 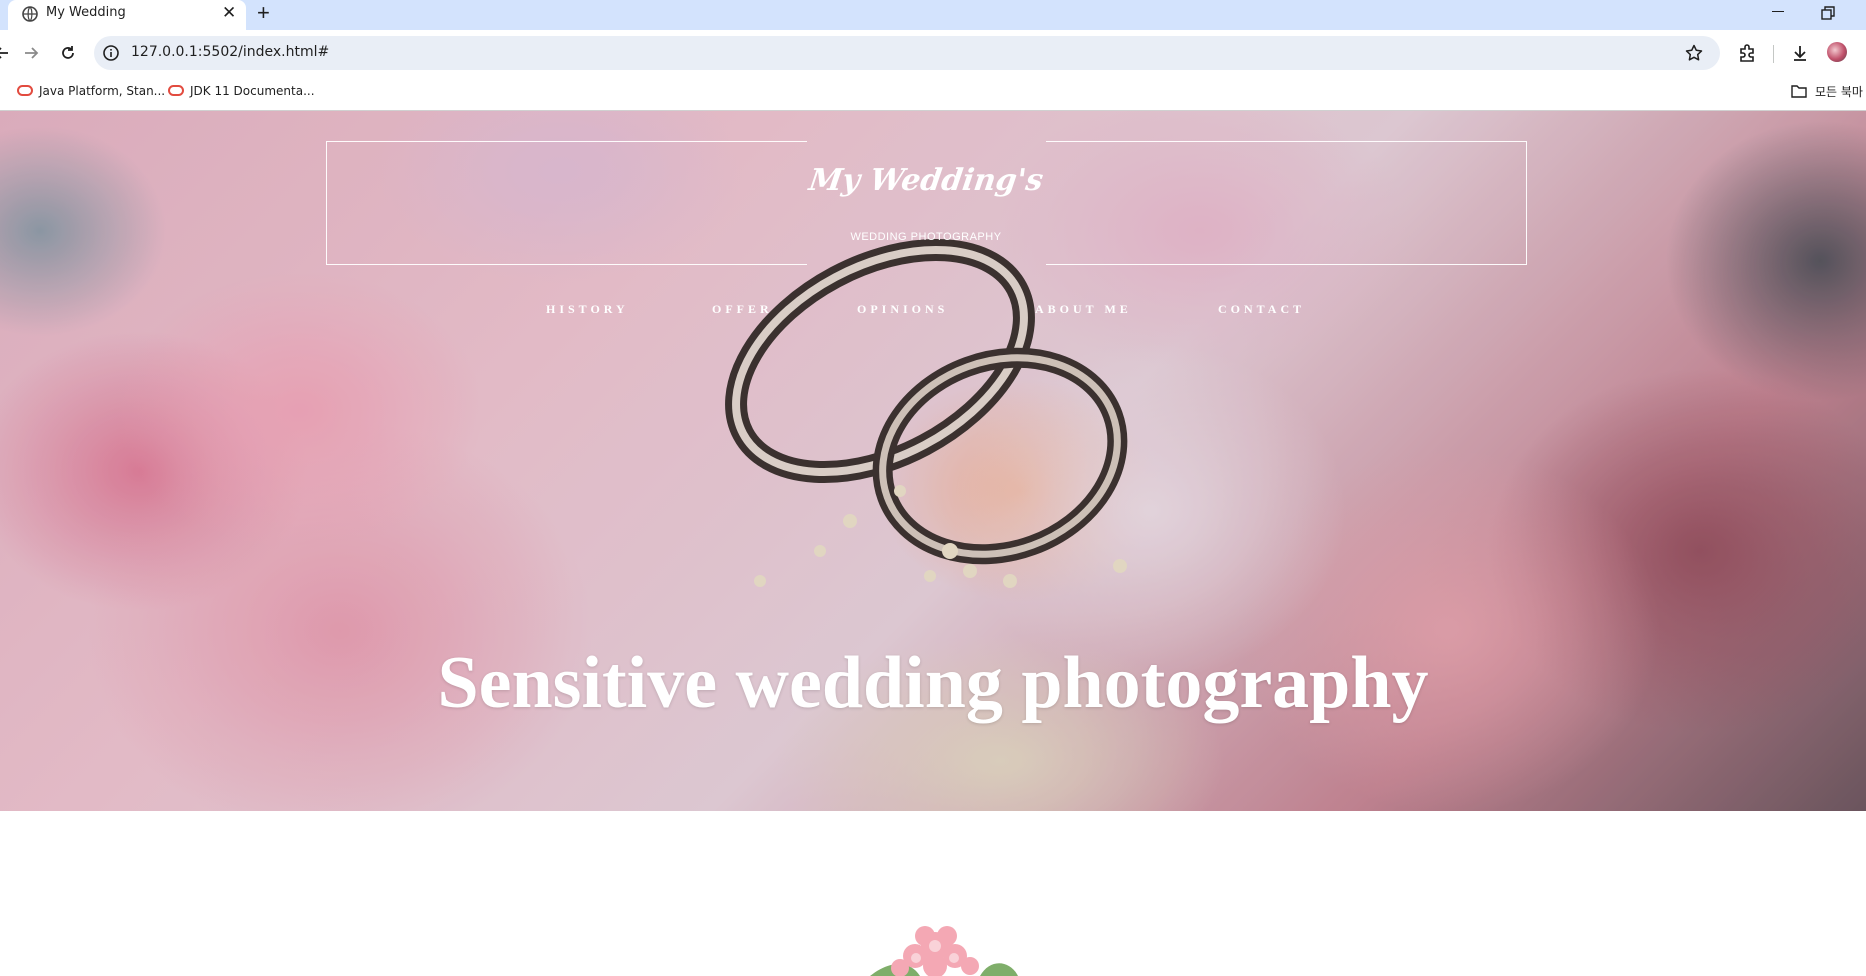 I want to click on site-info-icon, so click(x=111, y=53).